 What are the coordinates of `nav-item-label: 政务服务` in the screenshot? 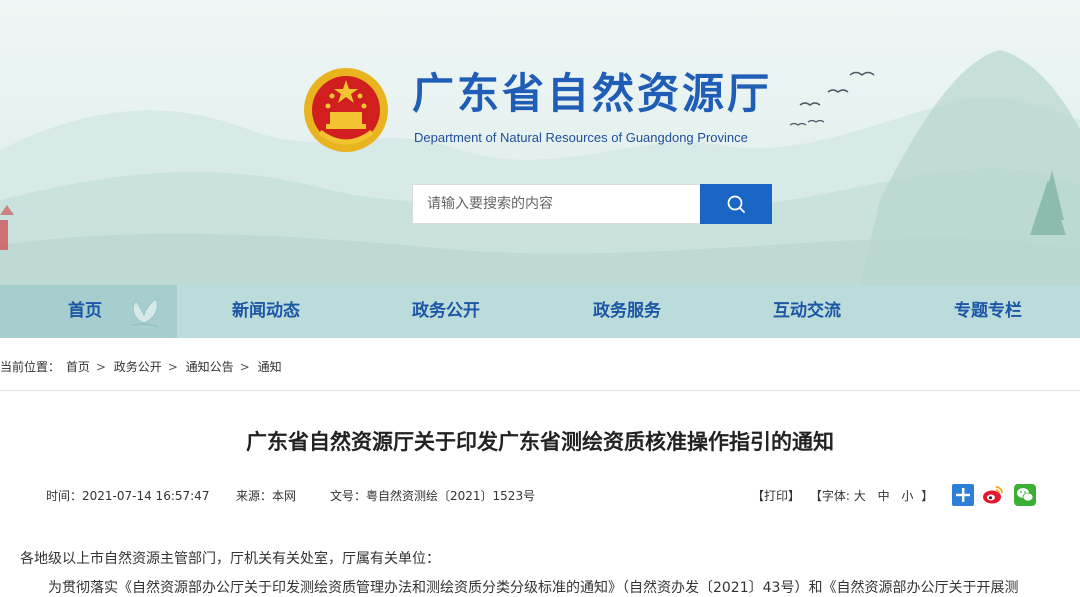 It's located at (627, 311).